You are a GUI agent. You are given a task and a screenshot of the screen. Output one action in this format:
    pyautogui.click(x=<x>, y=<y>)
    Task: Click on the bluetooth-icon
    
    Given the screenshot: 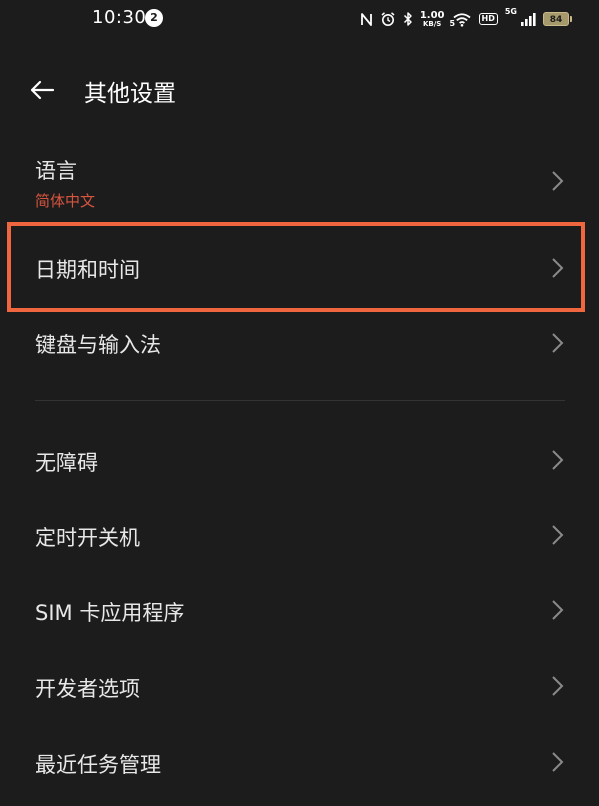 What is the action you would take?
    pyautogui.click(x=408, y=19)
    